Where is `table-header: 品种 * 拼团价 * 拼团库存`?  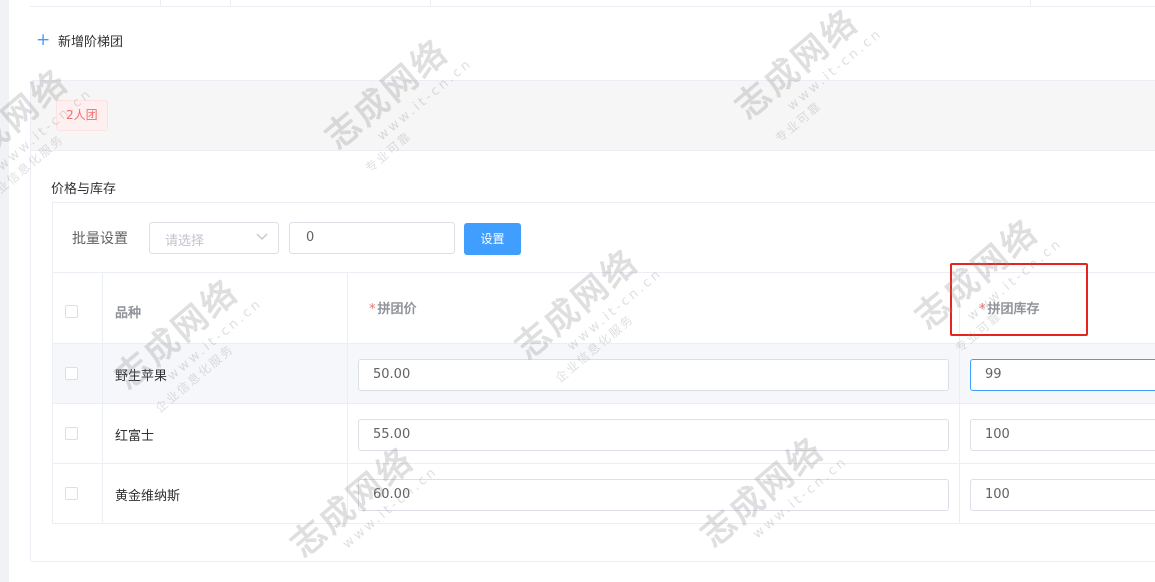
table-header: 品种 * 拼团价 * 拼团库存 is located at coordinates (604, 308).